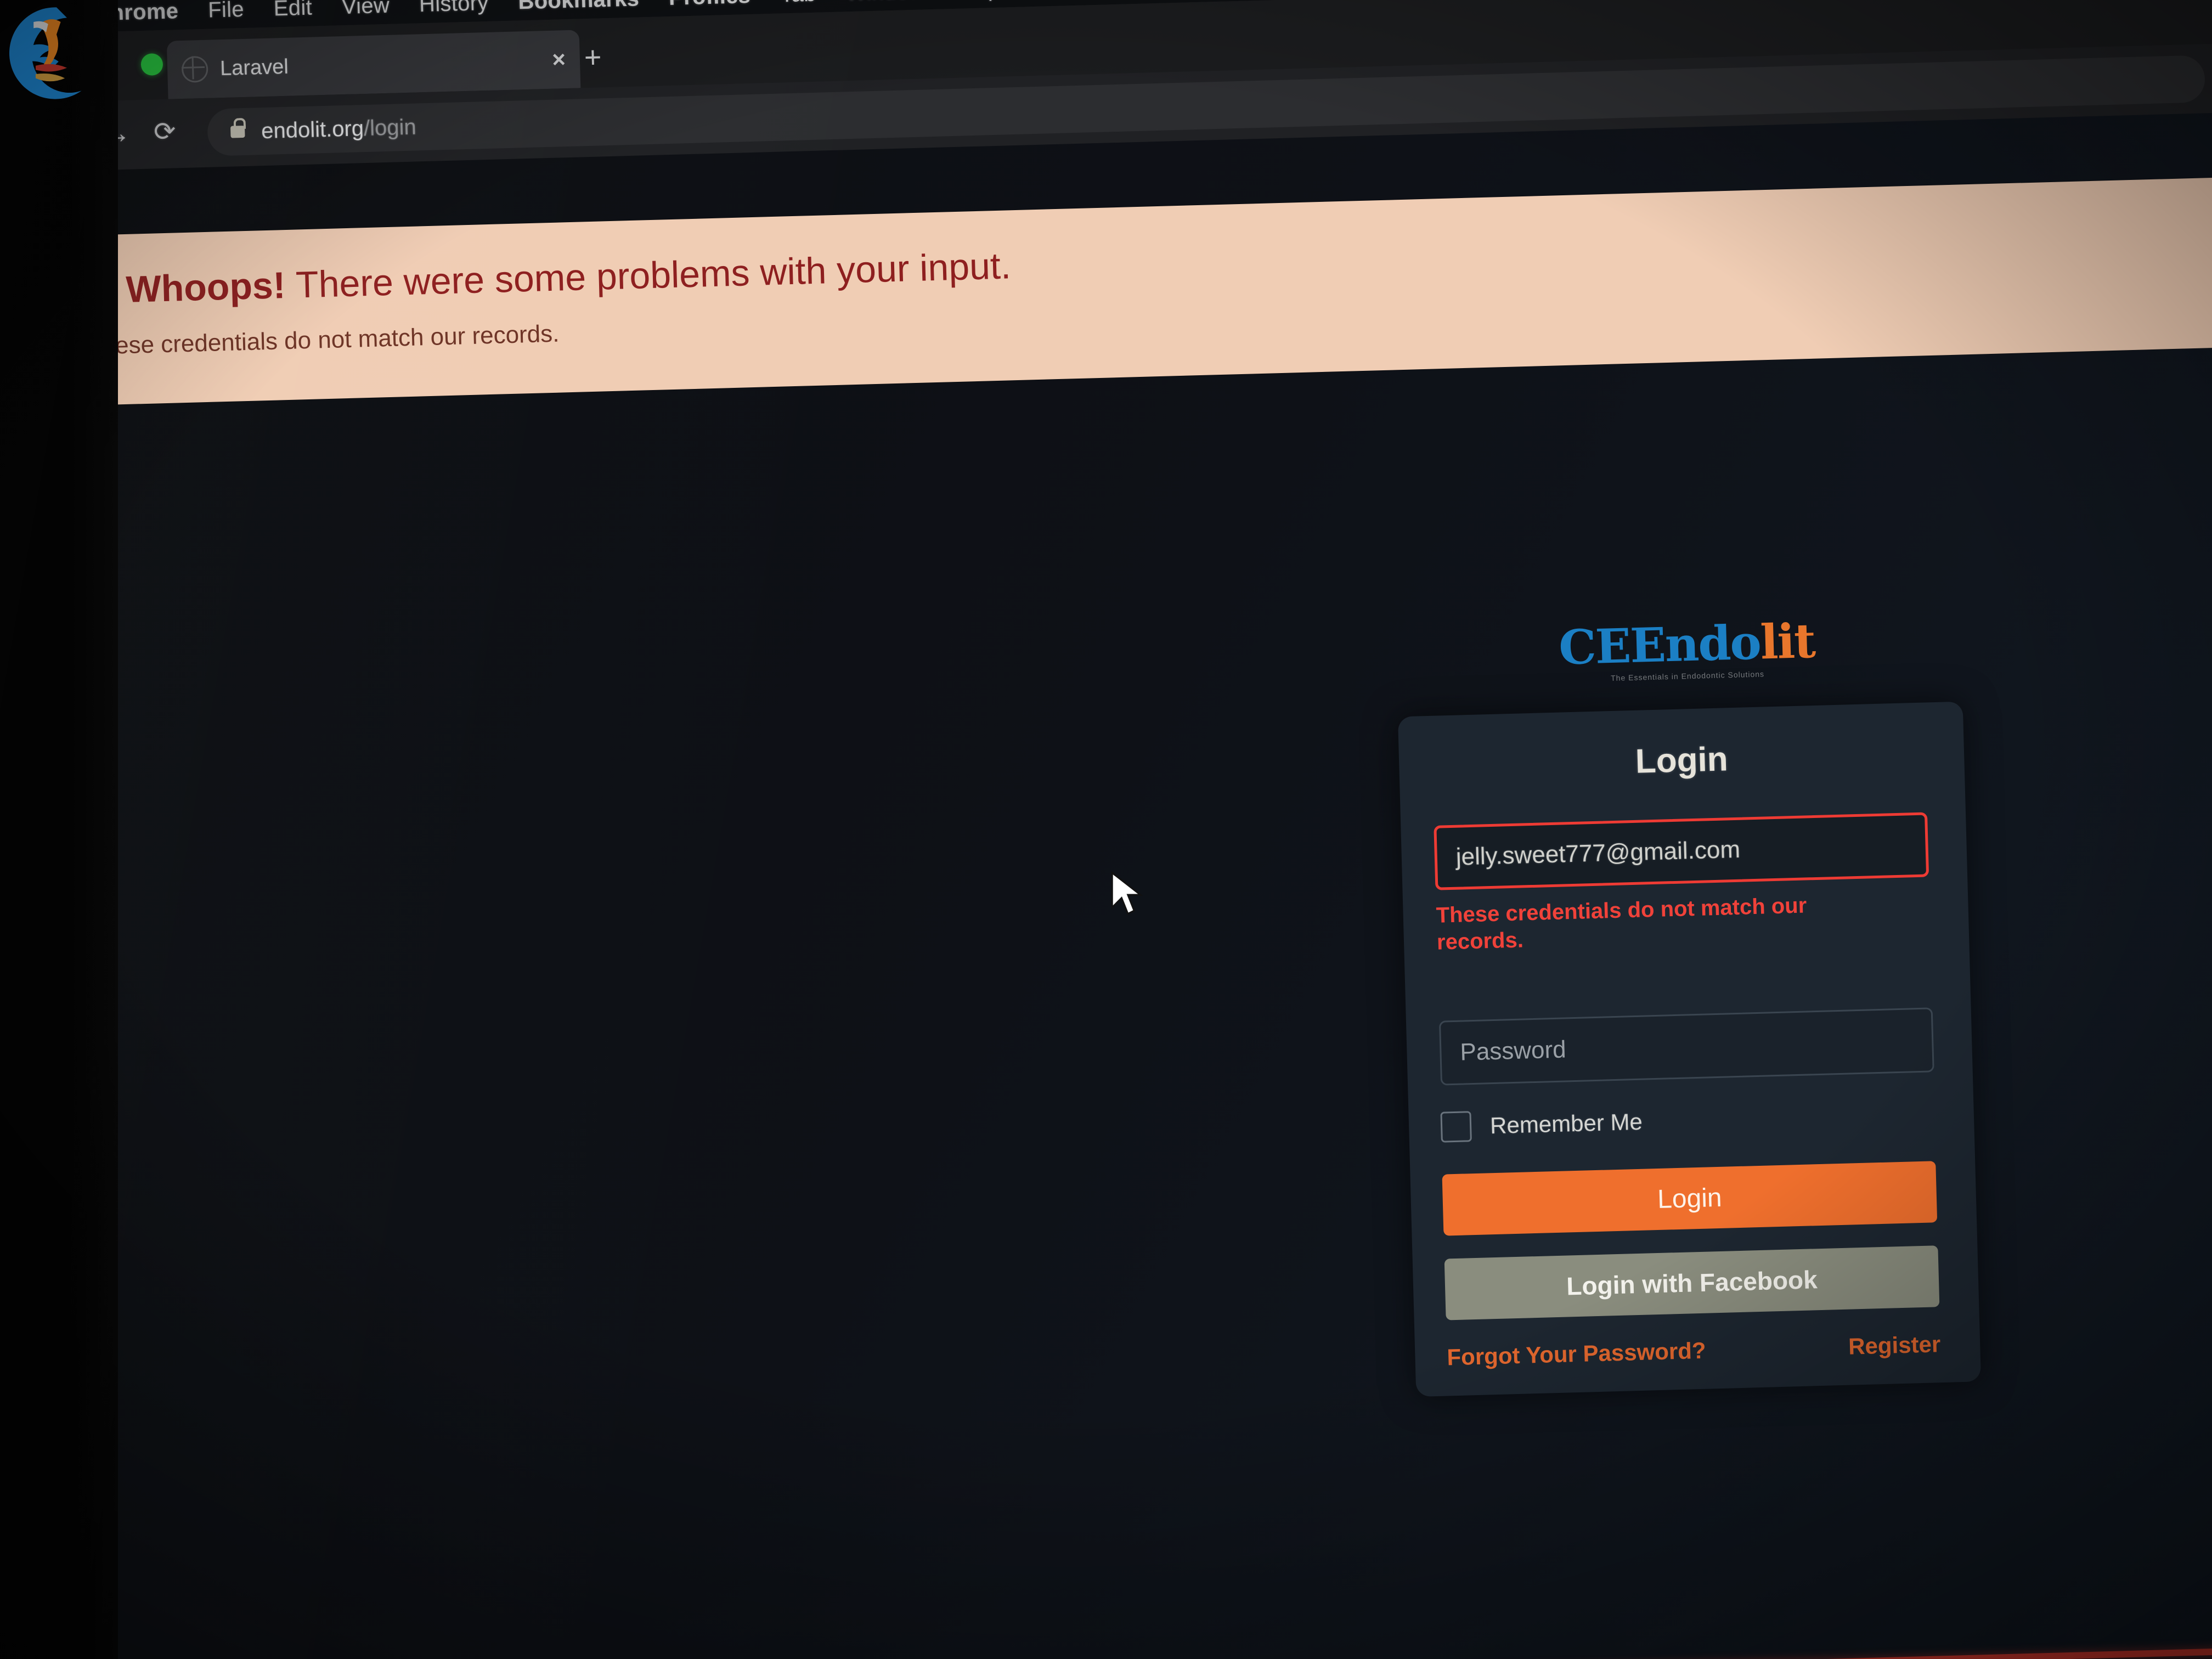  I want to click on reload-icon: ⟳, so click(165, 131).